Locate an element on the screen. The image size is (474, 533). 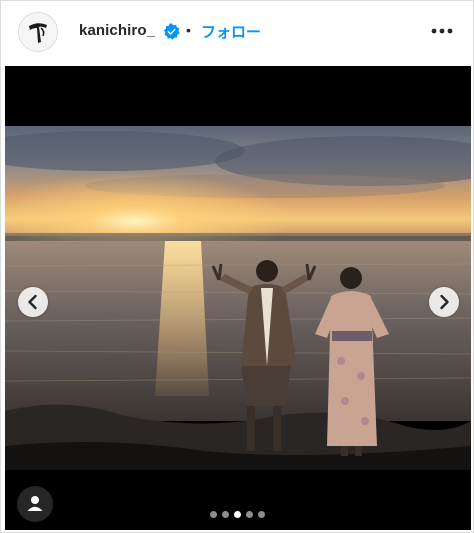
avatar is located at coordinates (38, 32).